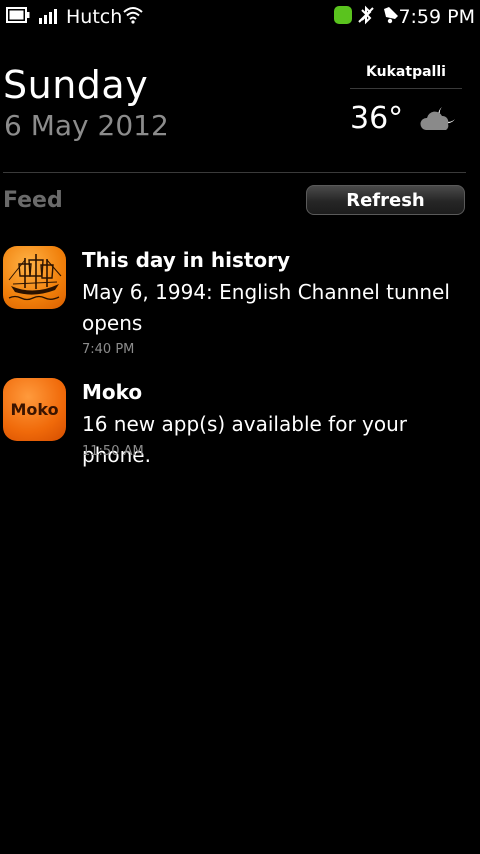 The width and height of the screenshot is (480, 854). I want to click on feed-item-title: Moko, so click(112, 392).